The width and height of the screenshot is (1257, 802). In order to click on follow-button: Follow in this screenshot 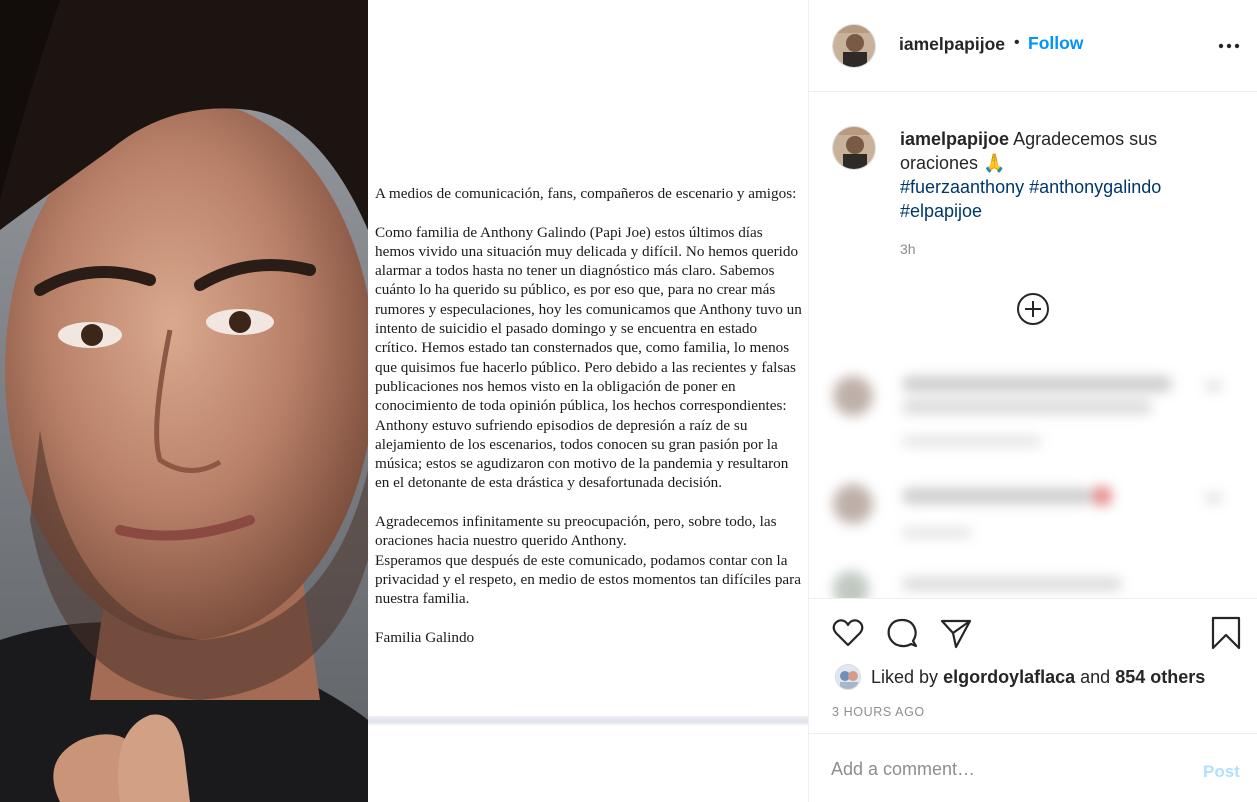, I will do `click(1055, 43)`.